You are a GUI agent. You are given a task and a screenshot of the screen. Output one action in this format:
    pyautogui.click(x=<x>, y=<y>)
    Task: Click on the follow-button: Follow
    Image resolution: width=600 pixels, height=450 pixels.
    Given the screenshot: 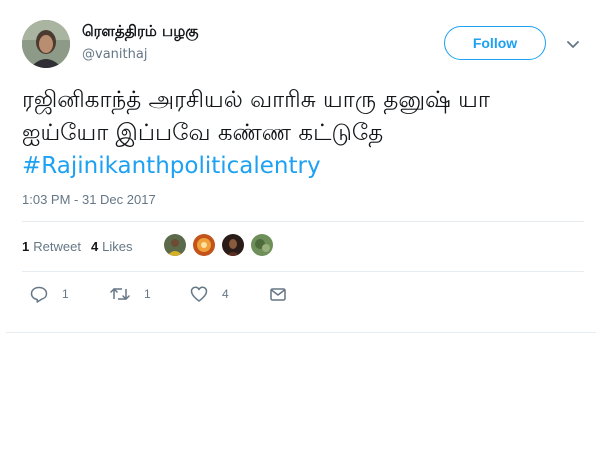 What is the action you would take?
    pyautogui.click(x=495, y=43)
    